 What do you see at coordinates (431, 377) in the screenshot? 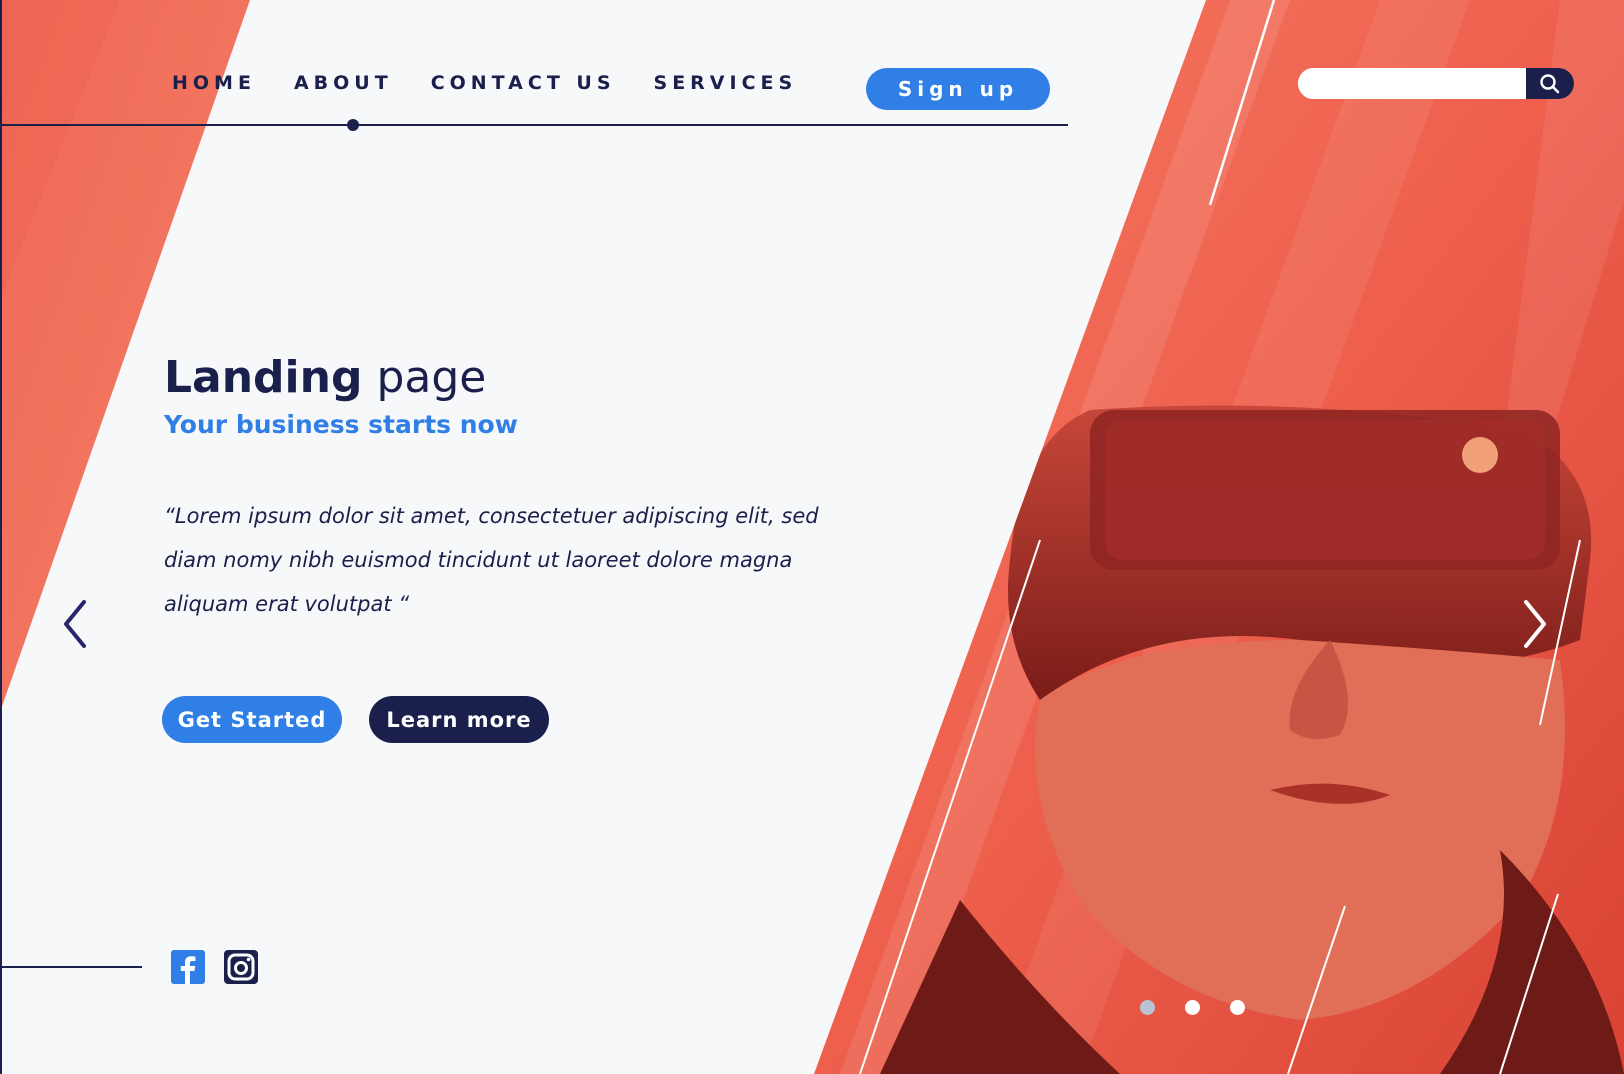
I see `title-light: page` at bounding box center [431, 377].